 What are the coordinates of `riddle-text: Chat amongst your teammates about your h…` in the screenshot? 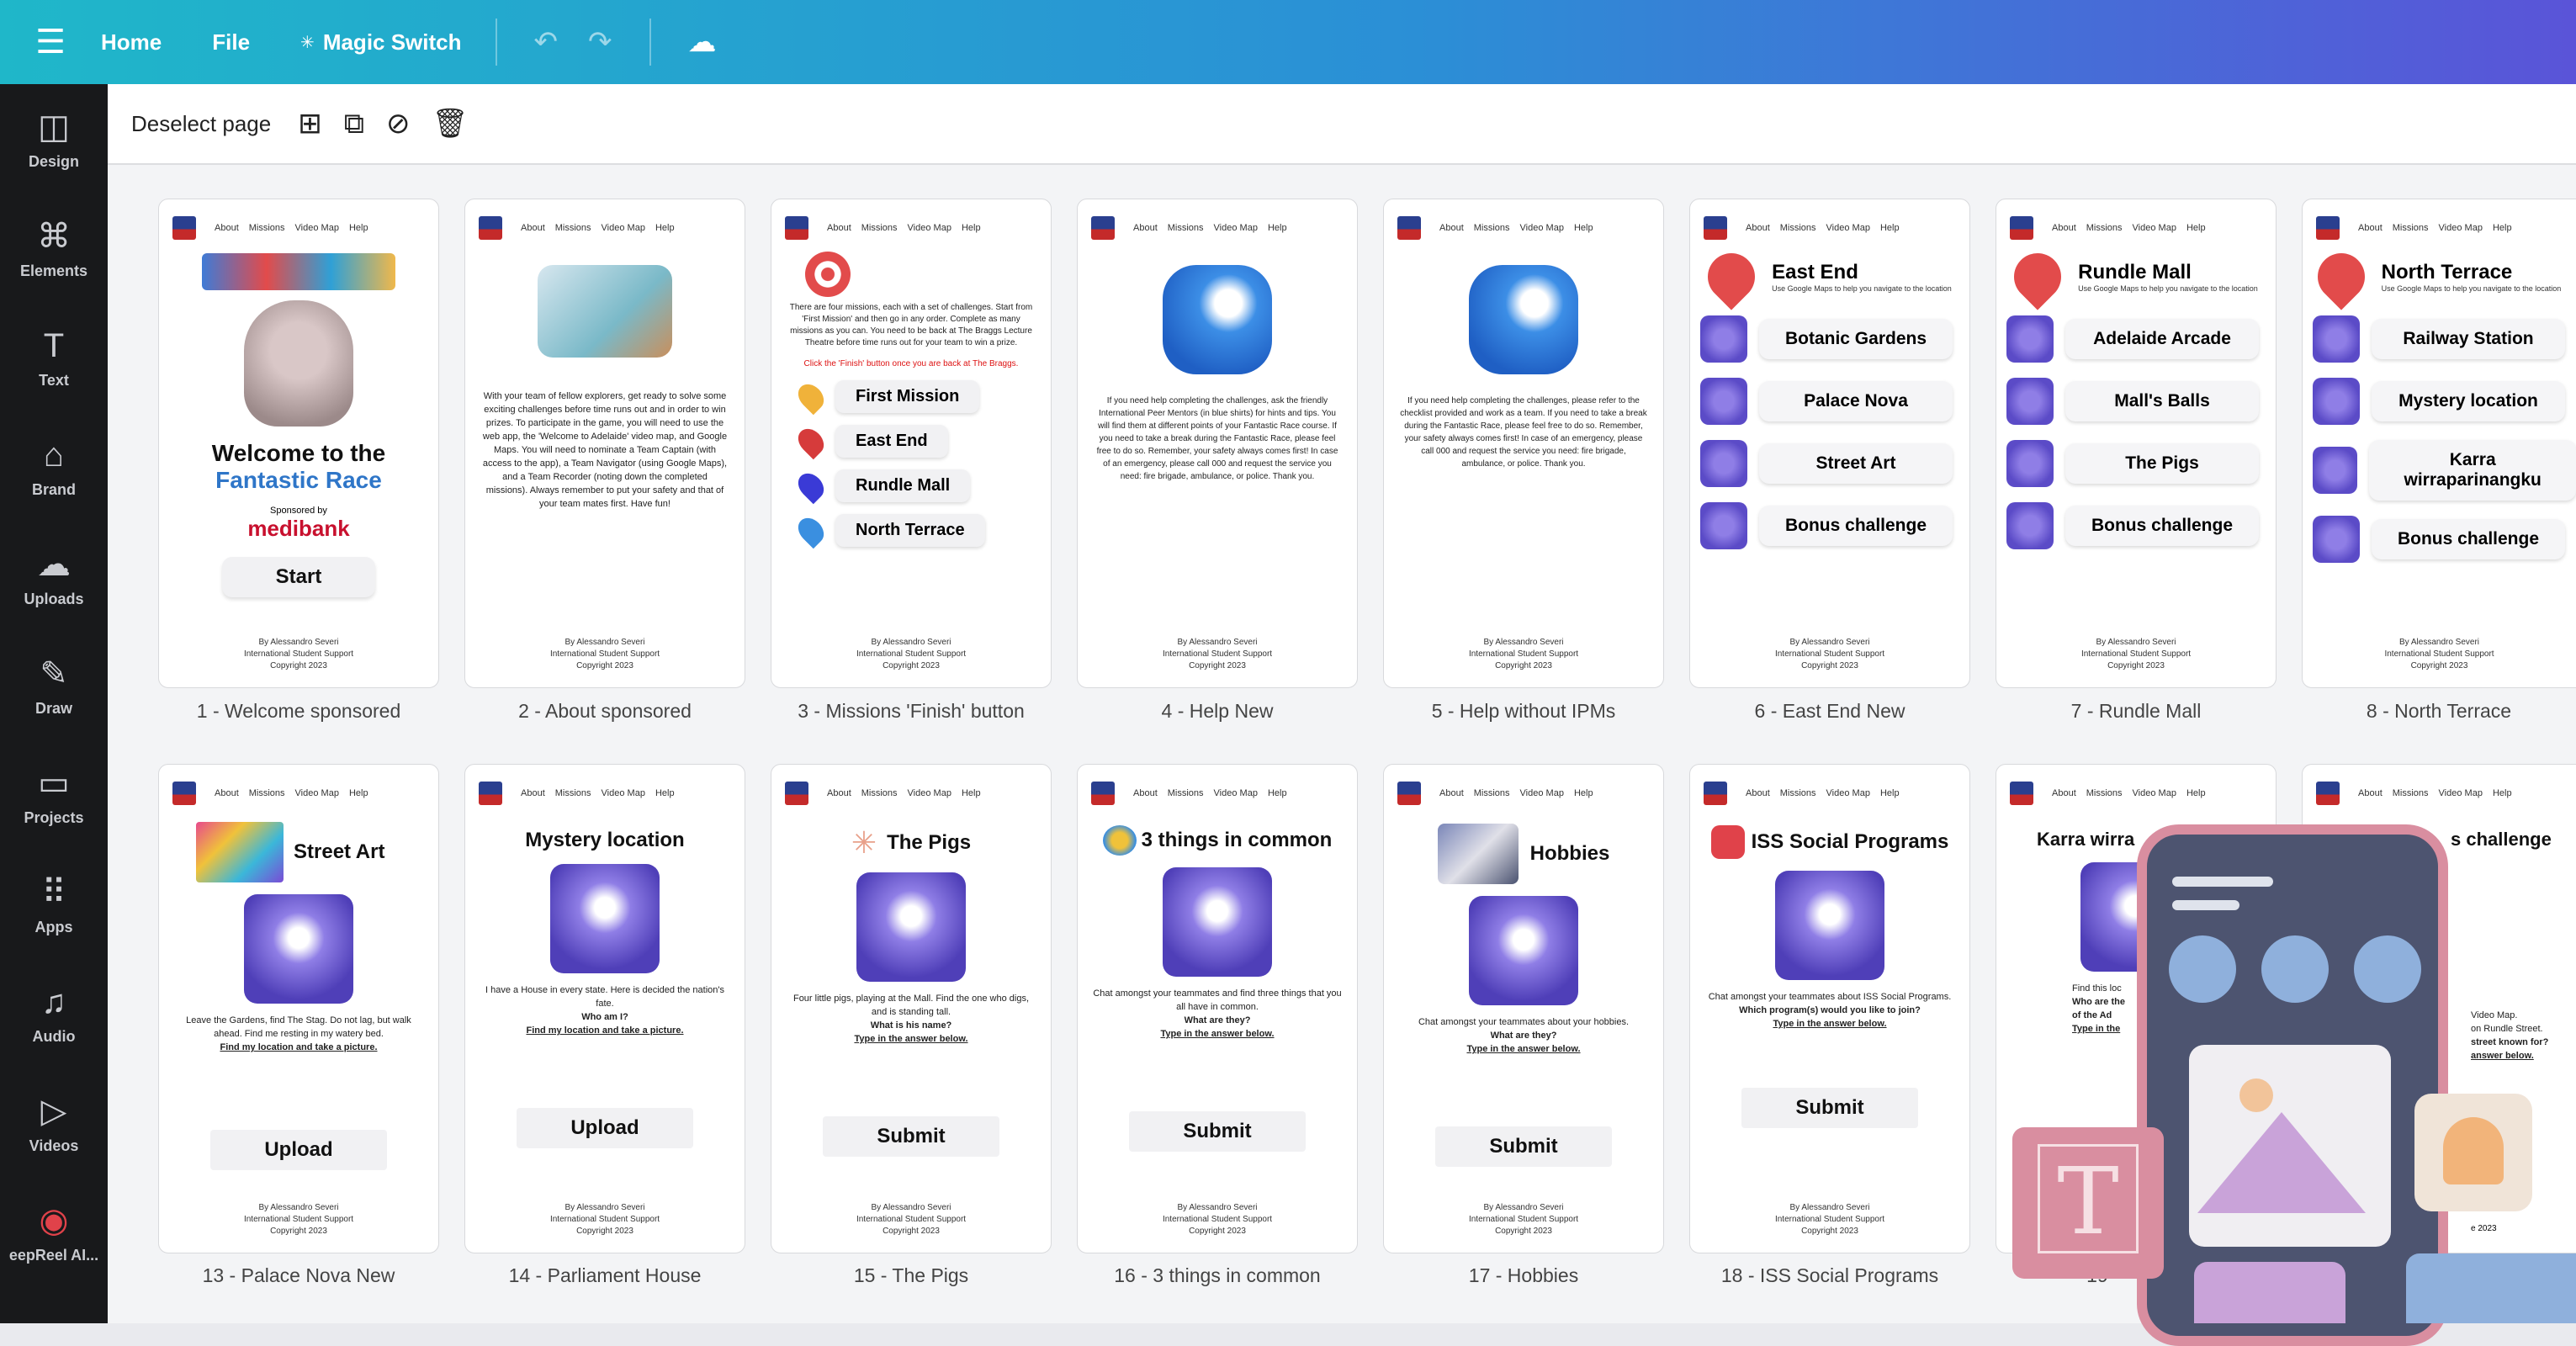 It's located at (1524, 1022).